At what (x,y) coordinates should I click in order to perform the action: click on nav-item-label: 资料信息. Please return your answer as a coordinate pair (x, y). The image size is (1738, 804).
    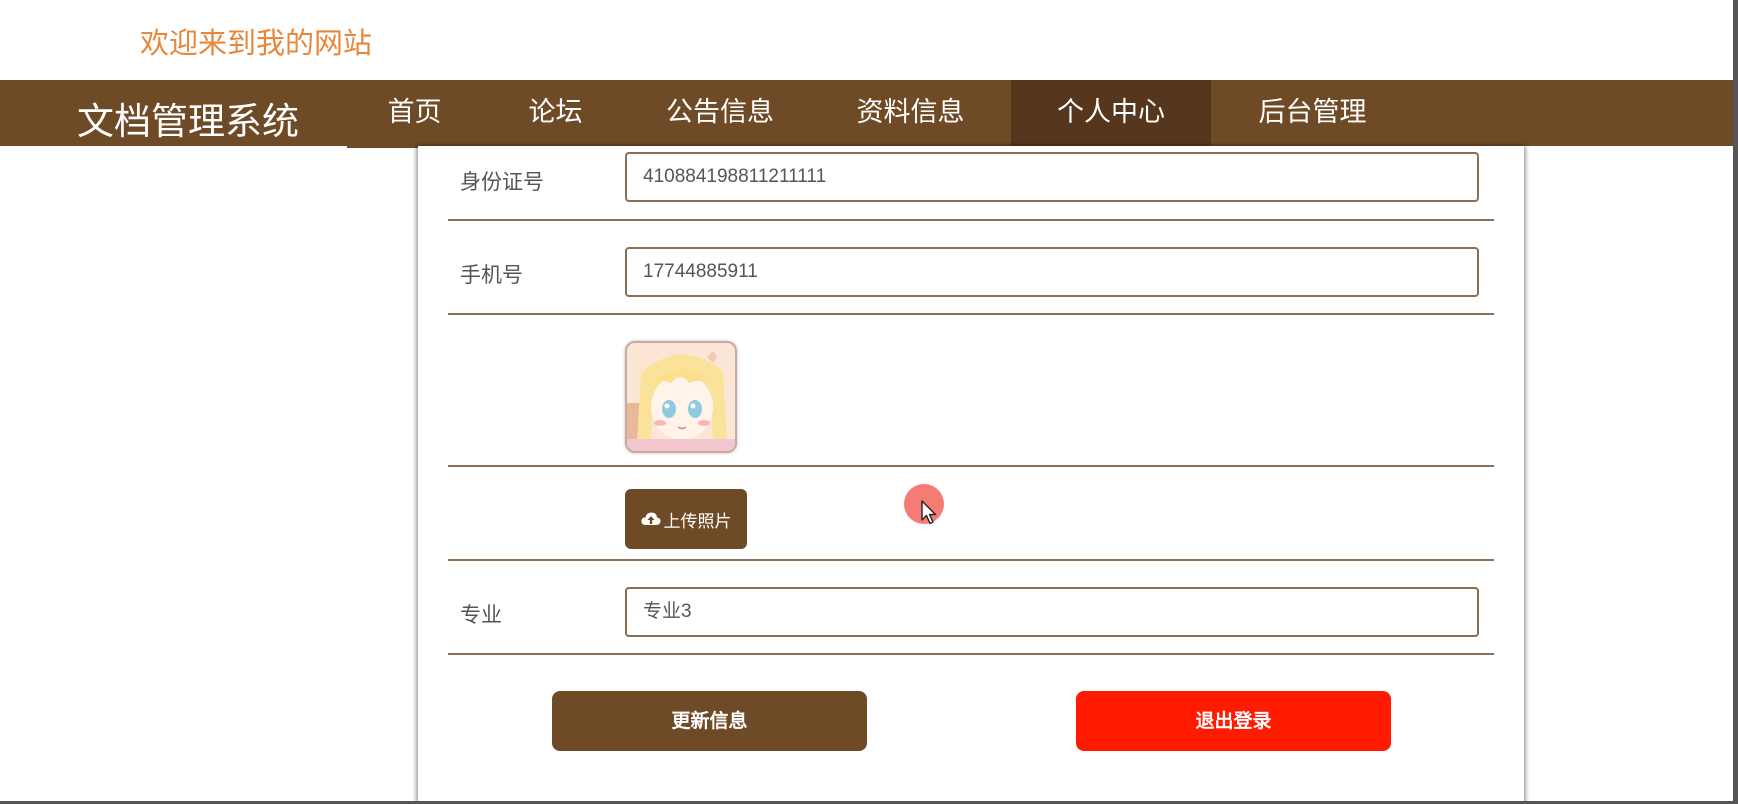
    Looking at the image, I should click on (910, 112).